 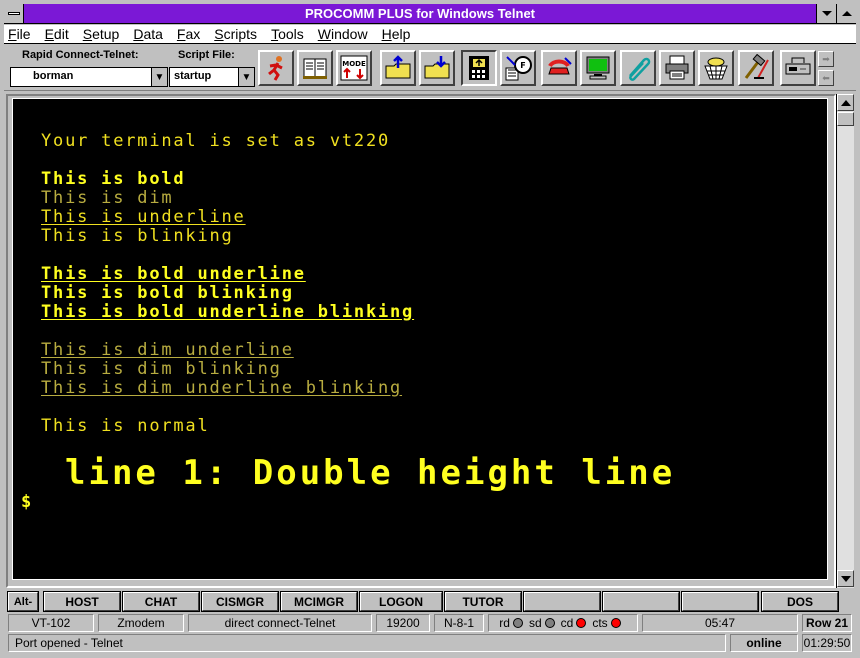 I want to click on system-menu-button, so click(x=14, y=13).